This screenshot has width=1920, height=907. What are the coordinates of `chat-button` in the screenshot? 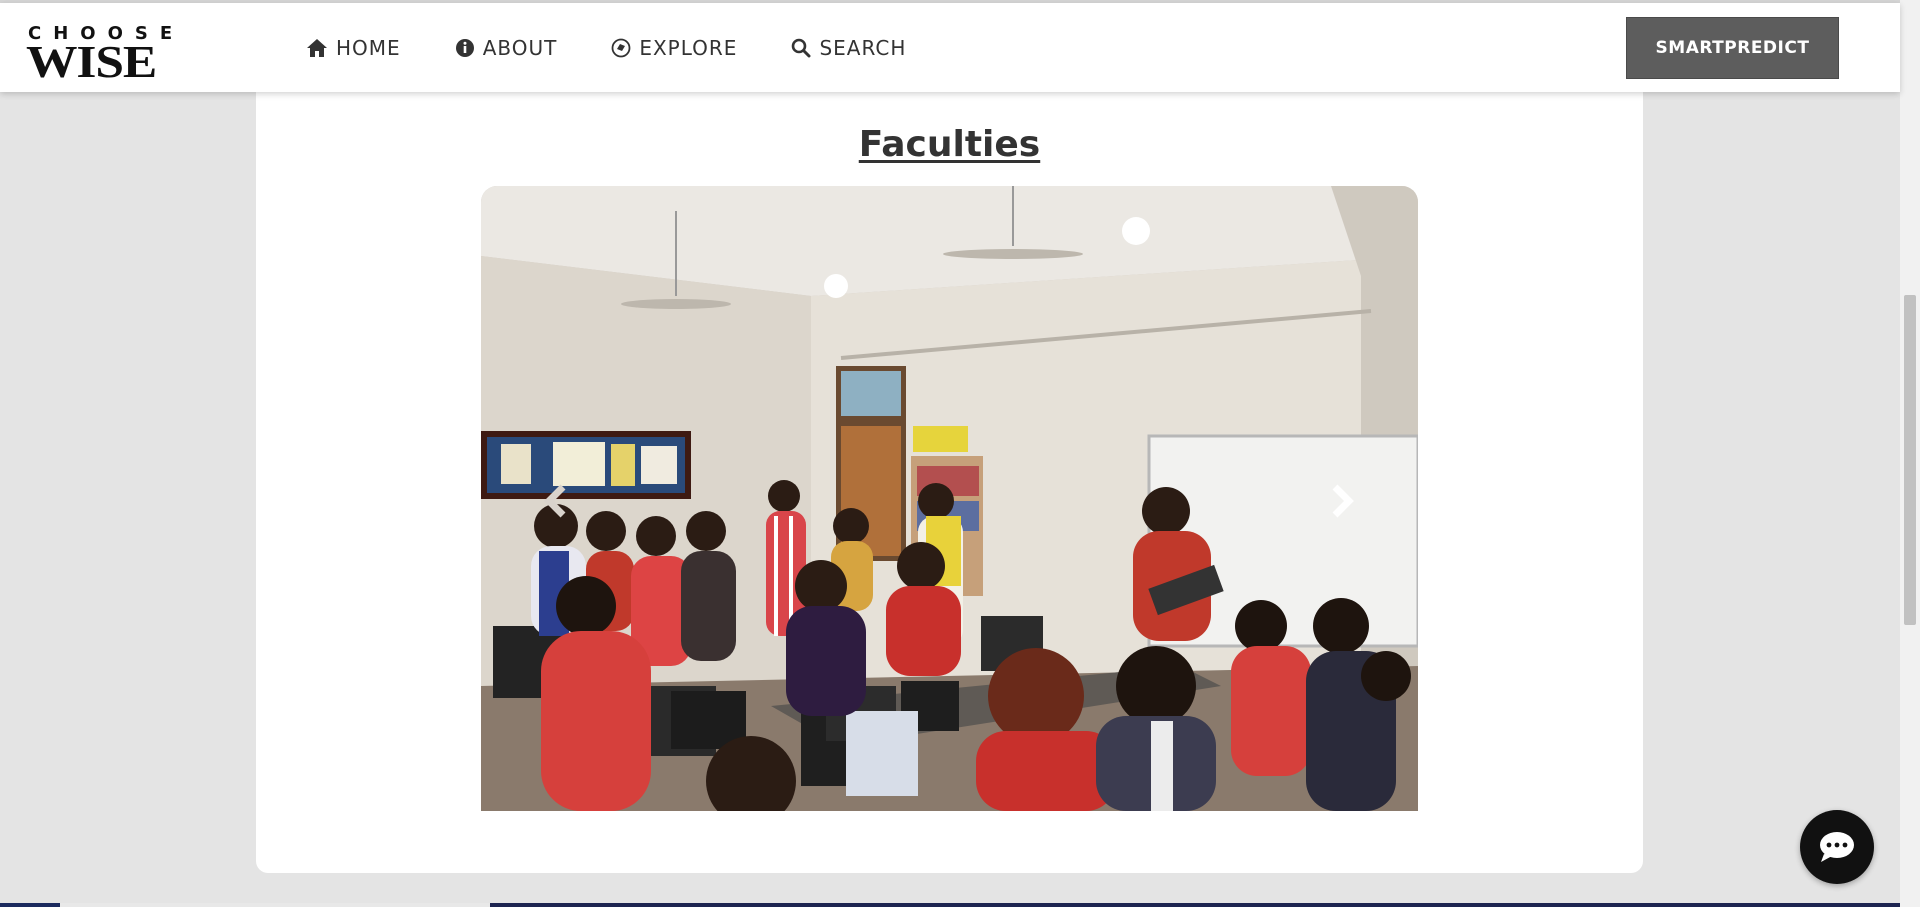 It's located at (1837, 847).